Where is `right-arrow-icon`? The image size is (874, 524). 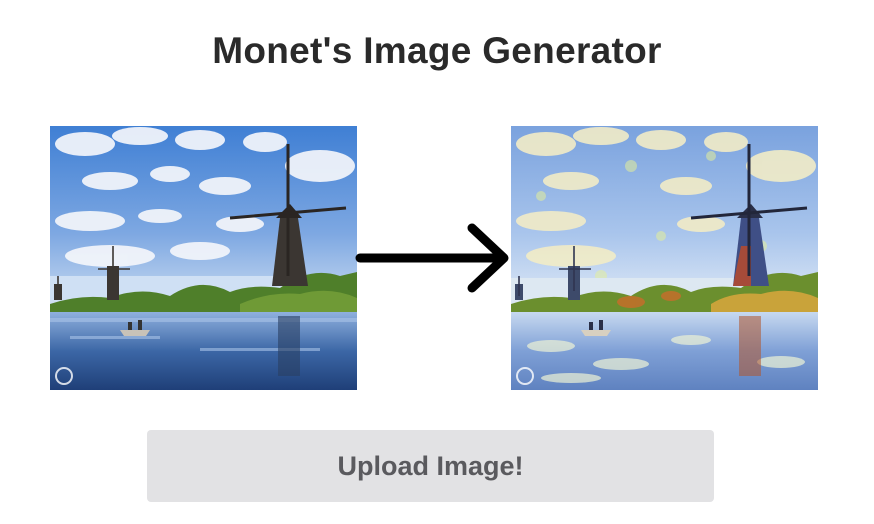
right-arrow-icon is located at coordinates (434, 258).